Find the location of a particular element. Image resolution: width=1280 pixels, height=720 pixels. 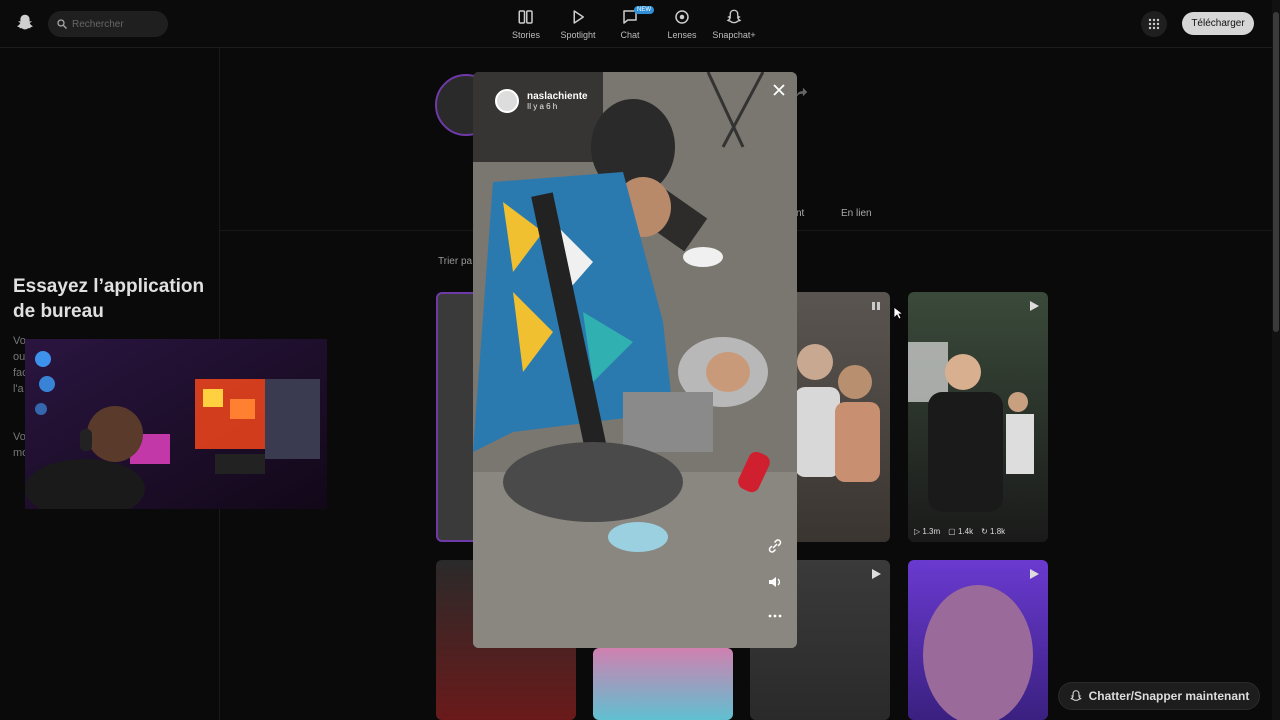

chat-snap-now-button: Chatter/Snapper maintenant is located at coordinates (1159, 696).